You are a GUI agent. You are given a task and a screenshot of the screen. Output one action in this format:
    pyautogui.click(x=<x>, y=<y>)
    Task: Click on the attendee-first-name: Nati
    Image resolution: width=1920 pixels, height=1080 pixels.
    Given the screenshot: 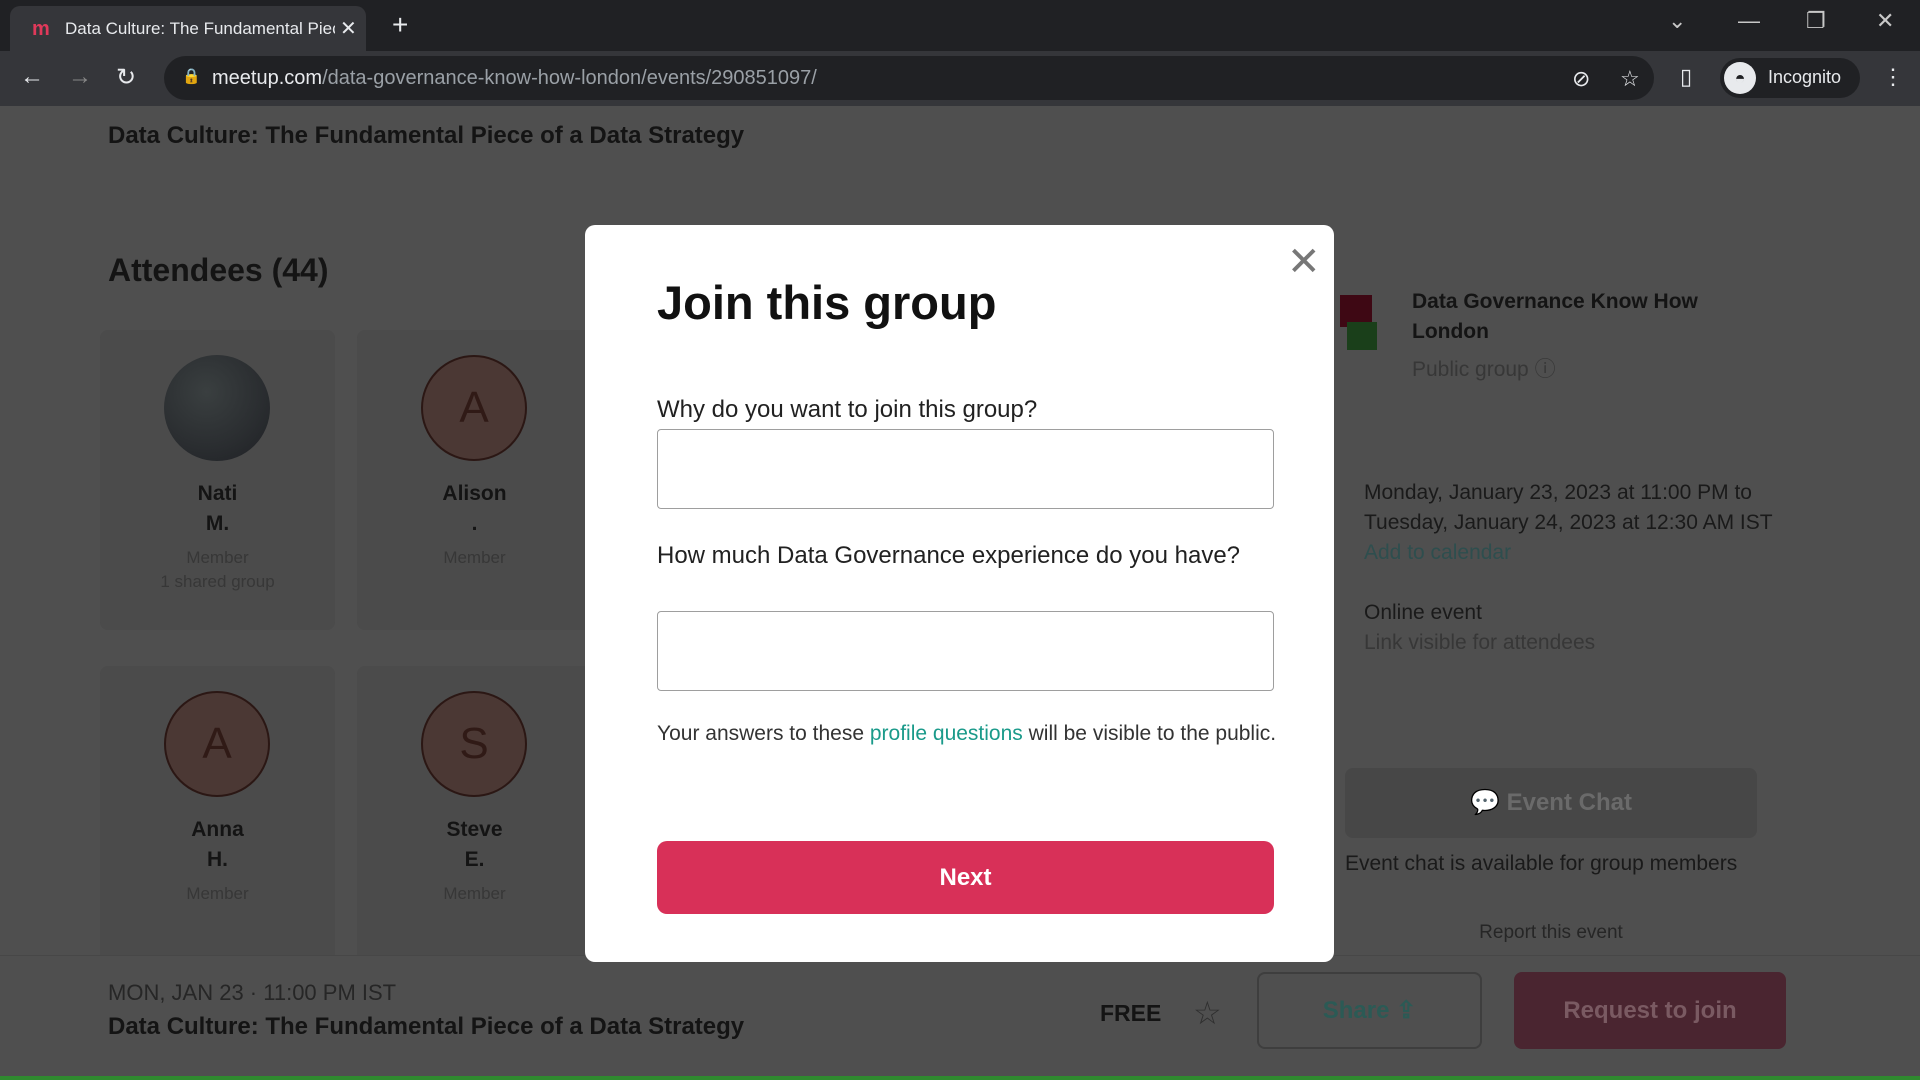 What is the action you would take?
    pyautogui.click(x=217, y=493)
    